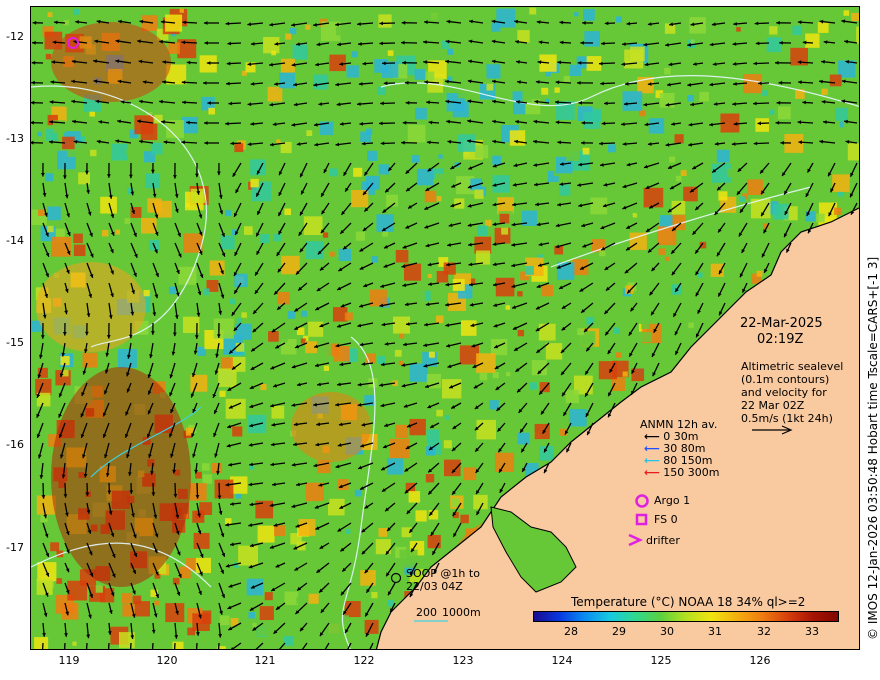 Image resolution: width=880 pixels, height=680 pixels. Describe the element at coordinates (812, 631) in the screenshot. I see `colorbar-tick: 33` at that location.